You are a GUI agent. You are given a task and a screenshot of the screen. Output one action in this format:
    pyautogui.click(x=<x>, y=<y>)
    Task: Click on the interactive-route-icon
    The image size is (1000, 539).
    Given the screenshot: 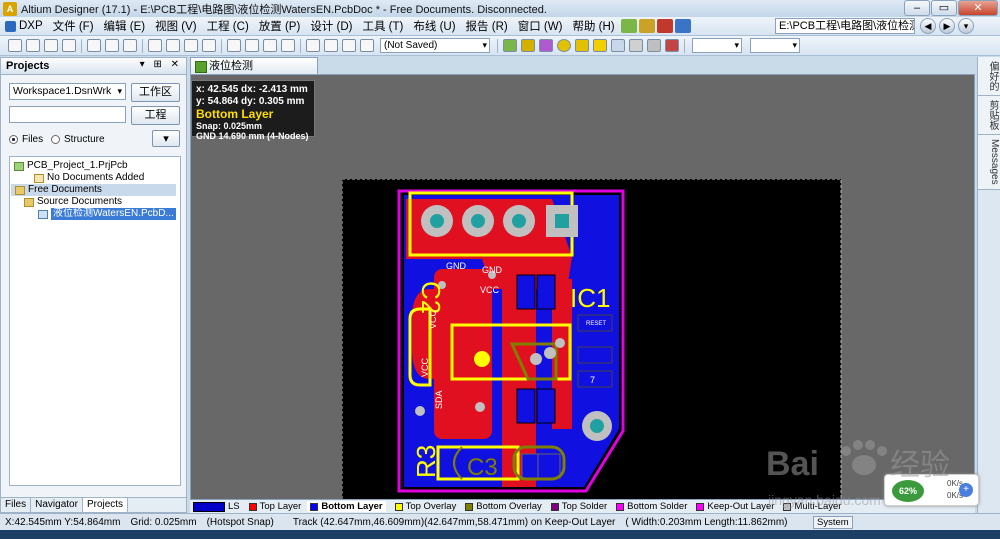 What is the action you would take?
    pyautogui.click(x=510, y=45)
    